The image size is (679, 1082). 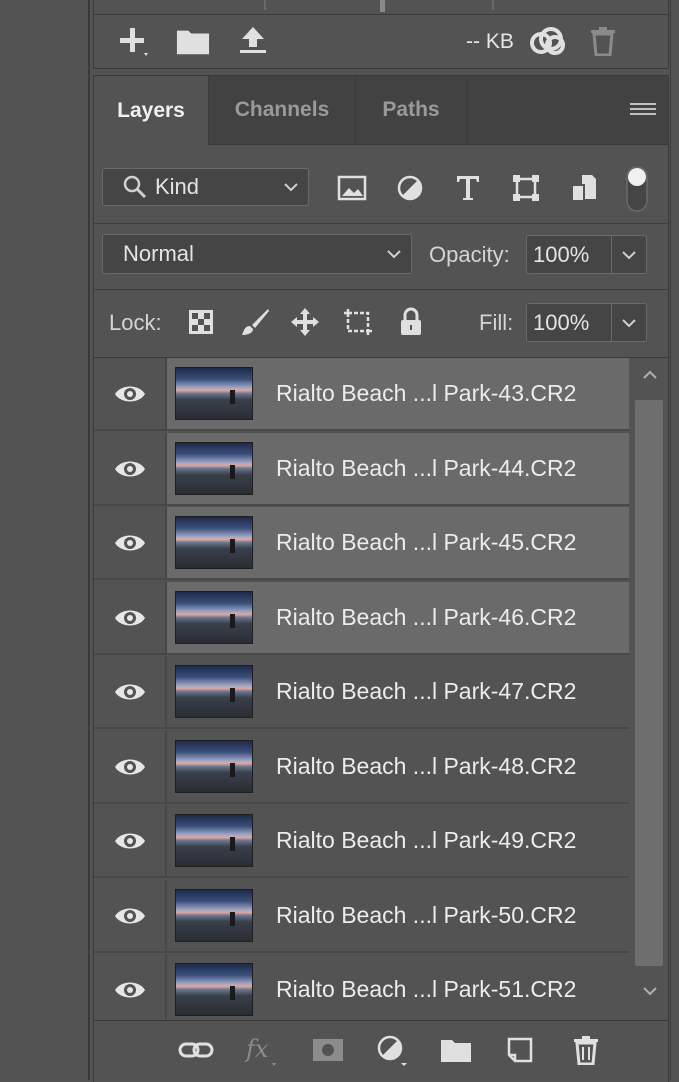 I want to click on link-layers-button, so click(x=196, y=1050).